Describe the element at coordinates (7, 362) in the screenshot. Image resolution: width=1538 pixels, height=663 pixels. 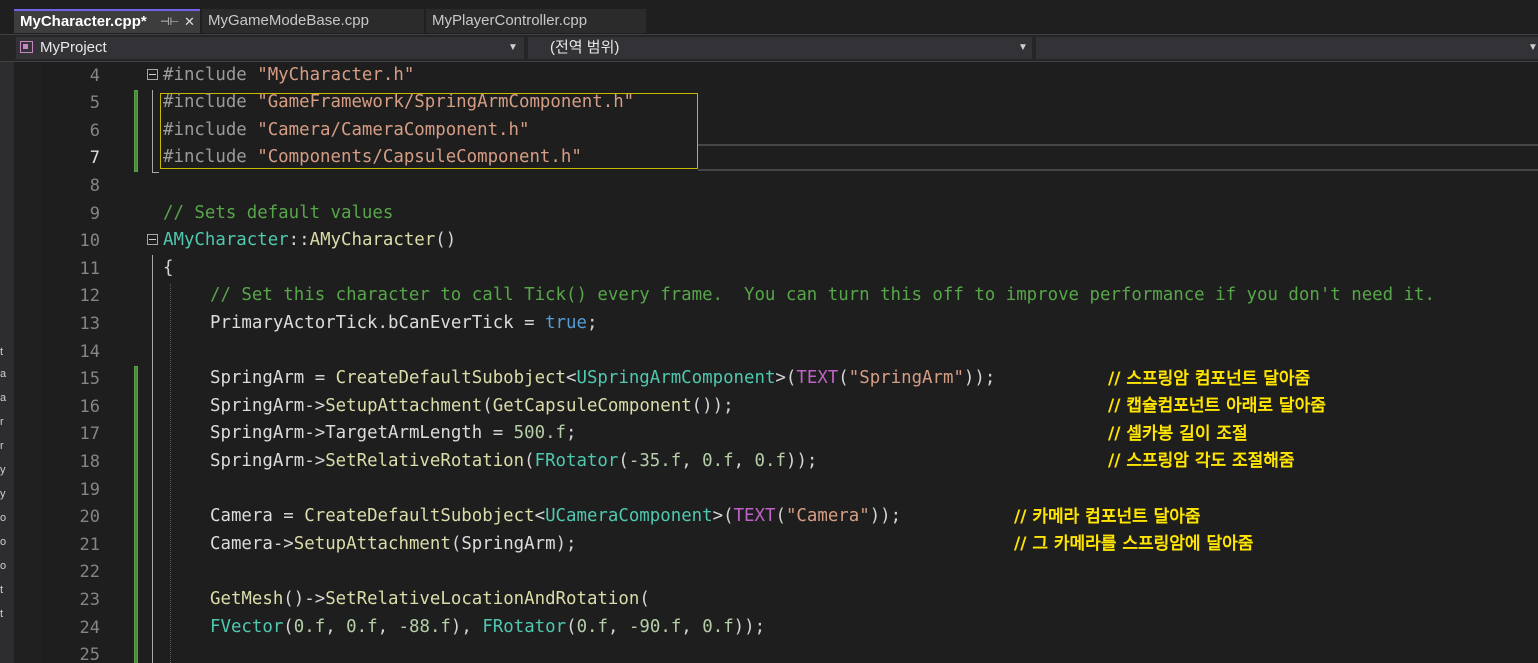
I see `side-panel-edge: t a a r r y y o o o t t` at that location.